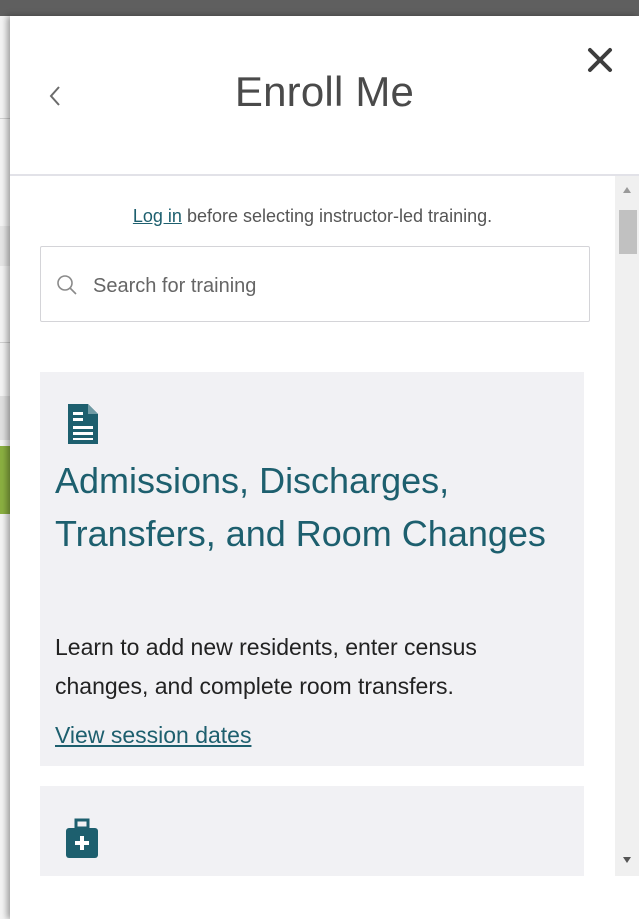  I want to click on search-input, so click(333, 286).